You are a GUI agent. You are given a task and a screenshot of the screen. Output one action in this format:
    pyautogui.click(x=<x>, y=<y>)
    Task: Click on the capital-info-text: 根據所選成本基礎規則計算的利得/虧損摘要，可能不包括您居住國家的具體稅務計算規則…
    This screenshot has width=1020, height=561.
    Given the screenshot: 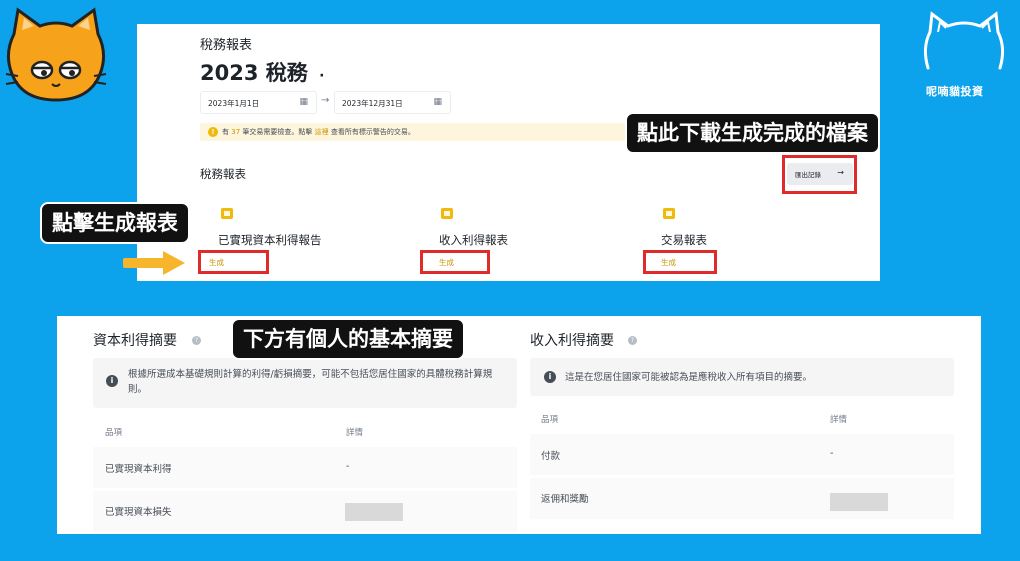 What is the action you would take?
    pyautogui.click(x=310, y=382)
    